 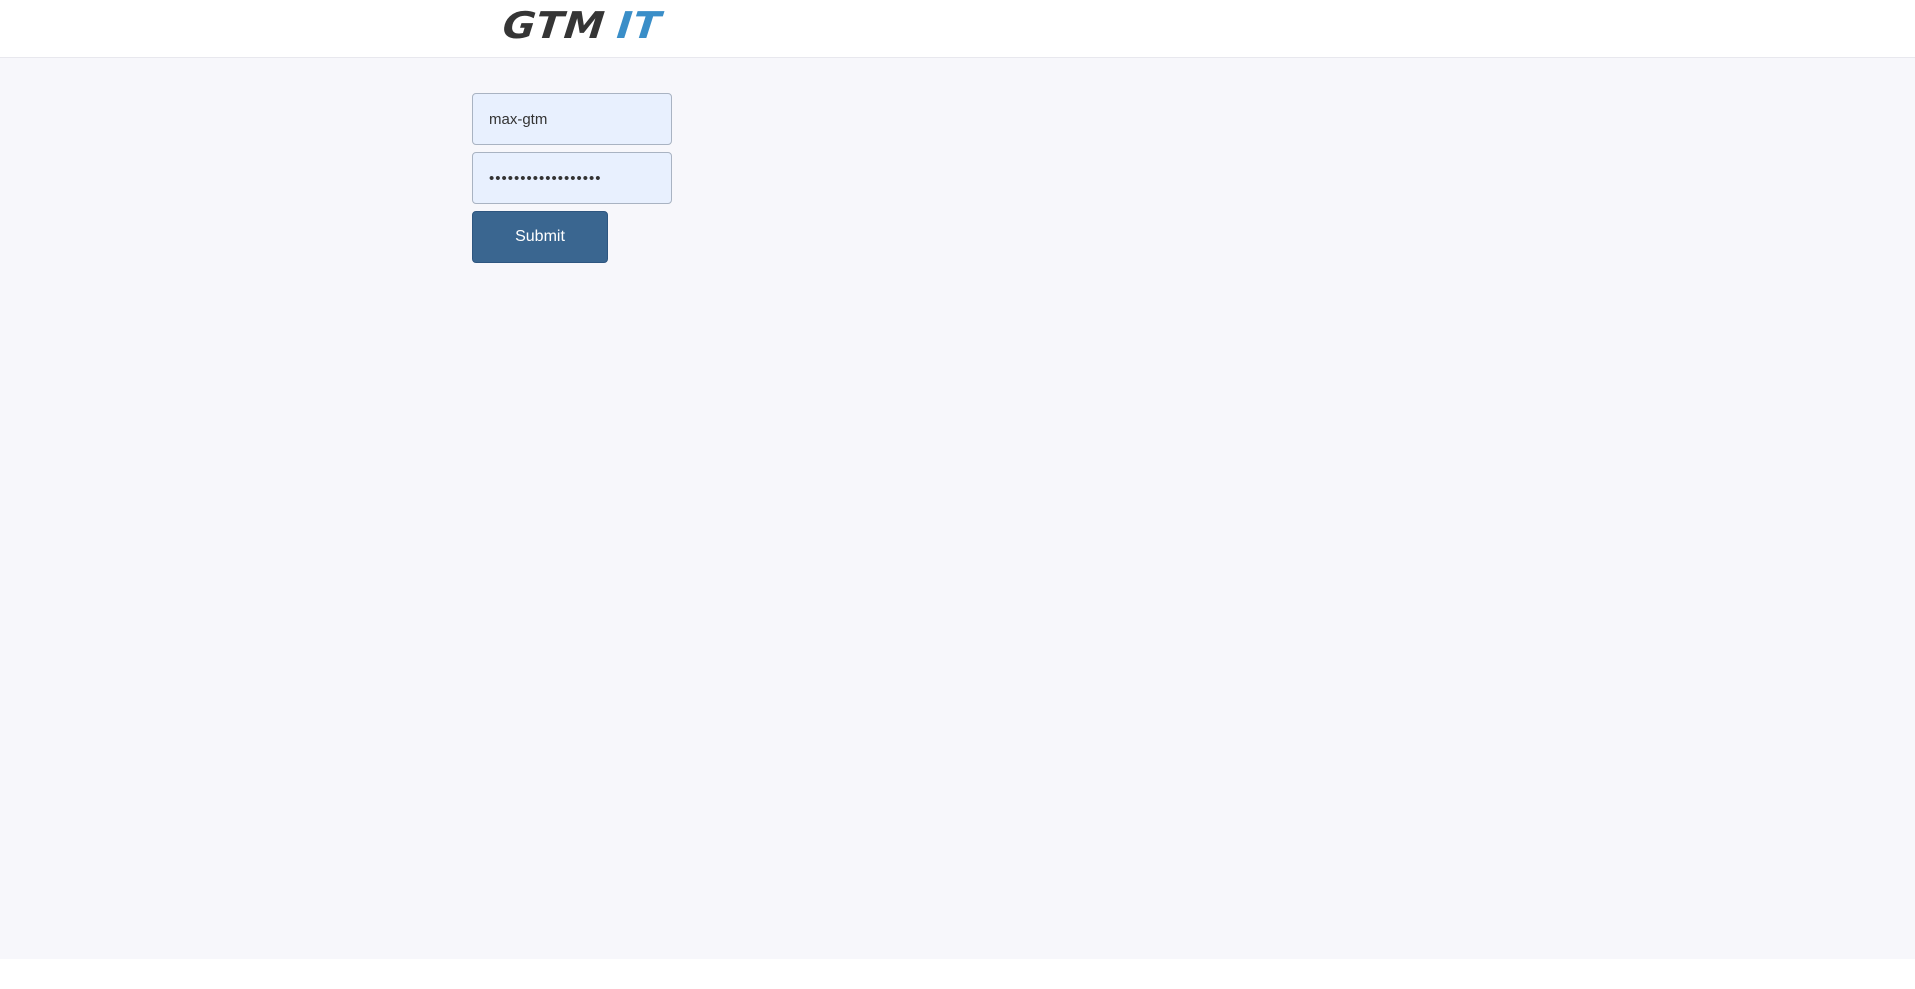 I want to click on submit-button: Submit, so click(x=540, y=237).